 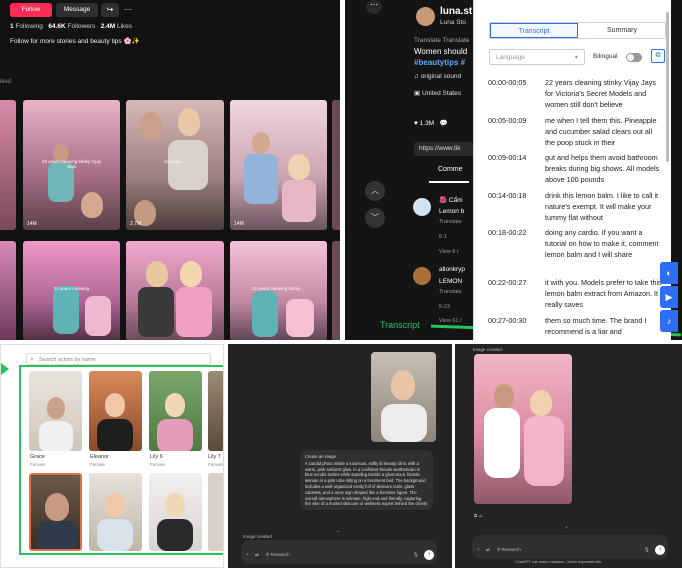 What do you see at coordinates (622, 30) in the screenshot?
I see `tab-summary: Summary` at bounding box center [622, 30].